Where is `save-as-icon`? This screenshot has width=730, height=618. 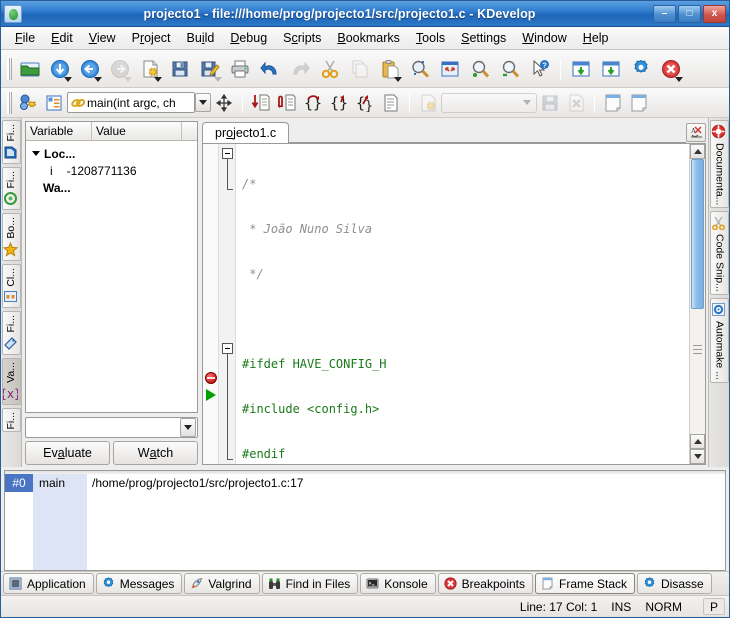 save-as-icon is located at coordinates (210, 69).